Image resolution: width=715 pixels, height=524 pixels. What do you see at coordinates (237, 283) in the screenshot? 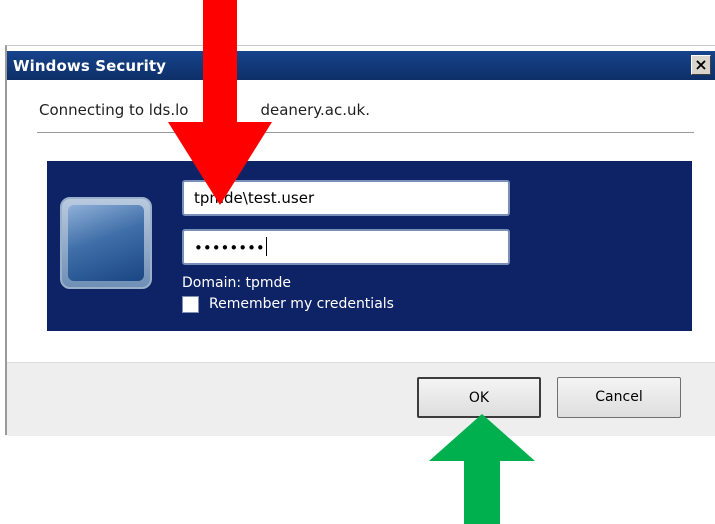
I see `domain-label: Domain: tpmde` at bounding box center [237, 283].